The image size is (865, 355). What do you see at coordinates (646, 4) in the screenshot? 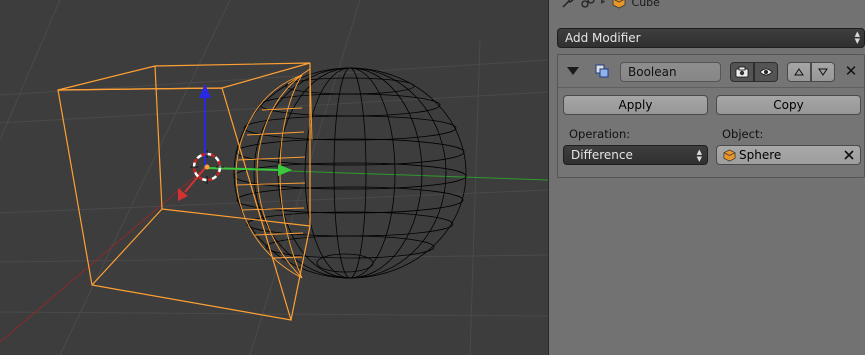
I see `breadcrumb-object-label: Cube` at bounding box center [646, 4].